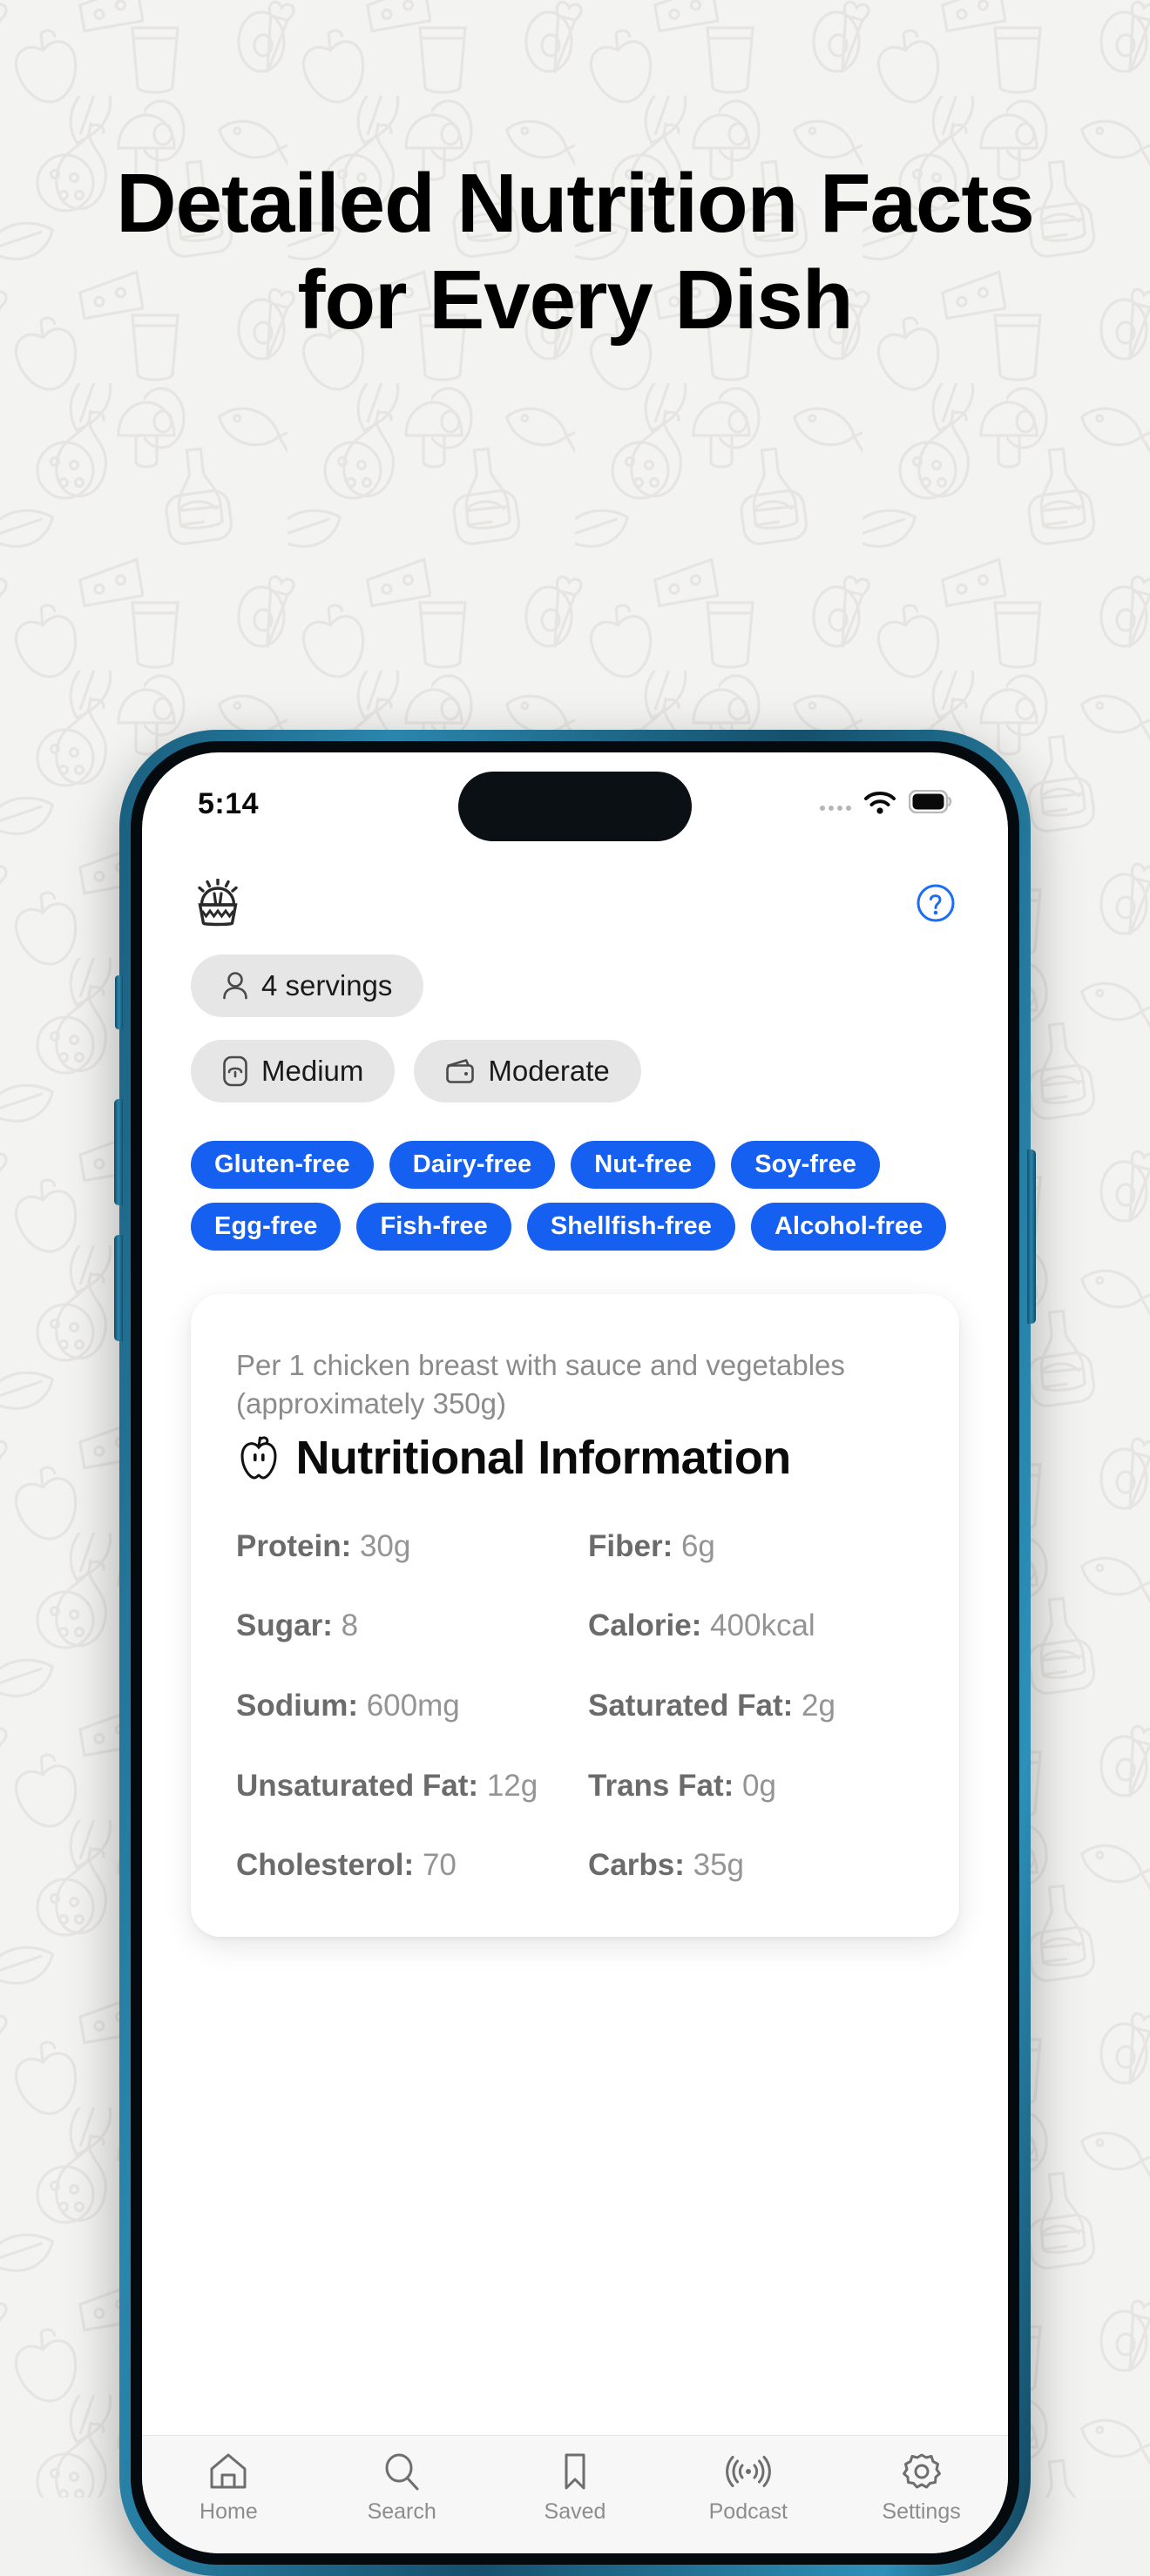 The image size is (1150, 2576). I want to click on diet-tag: Shellfish-free, so click(630, 1227).